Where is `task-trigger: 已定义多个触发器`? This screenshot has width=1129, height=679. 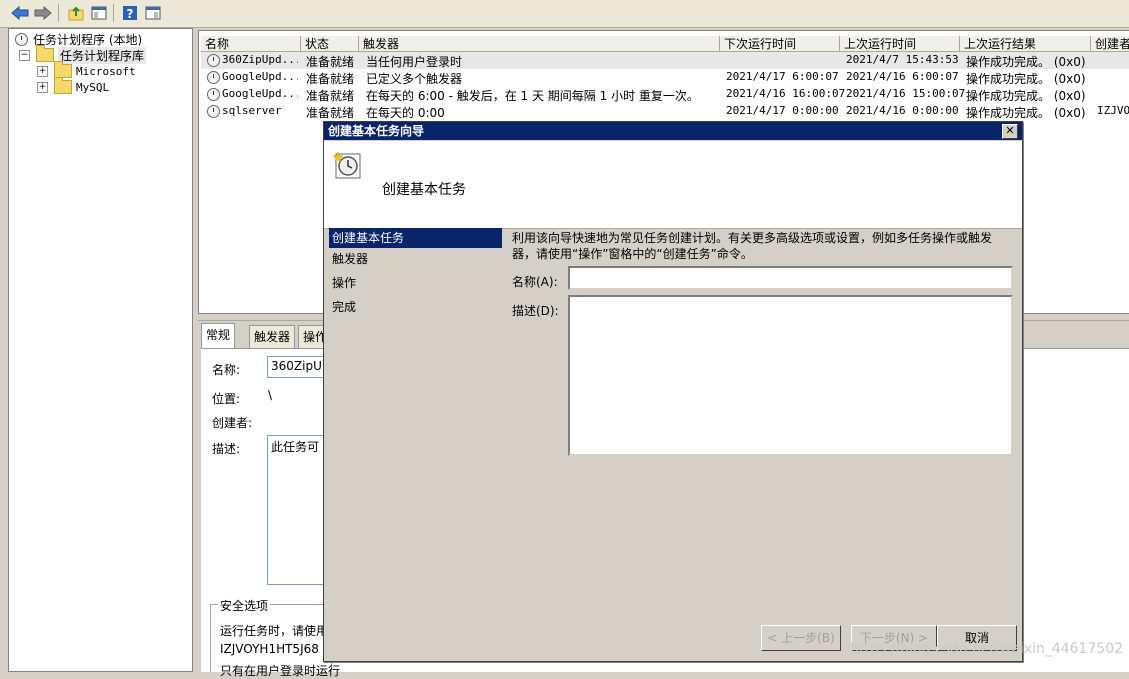 task-trigger: 已定义多个触发器 is located at coordinates (414, 79).